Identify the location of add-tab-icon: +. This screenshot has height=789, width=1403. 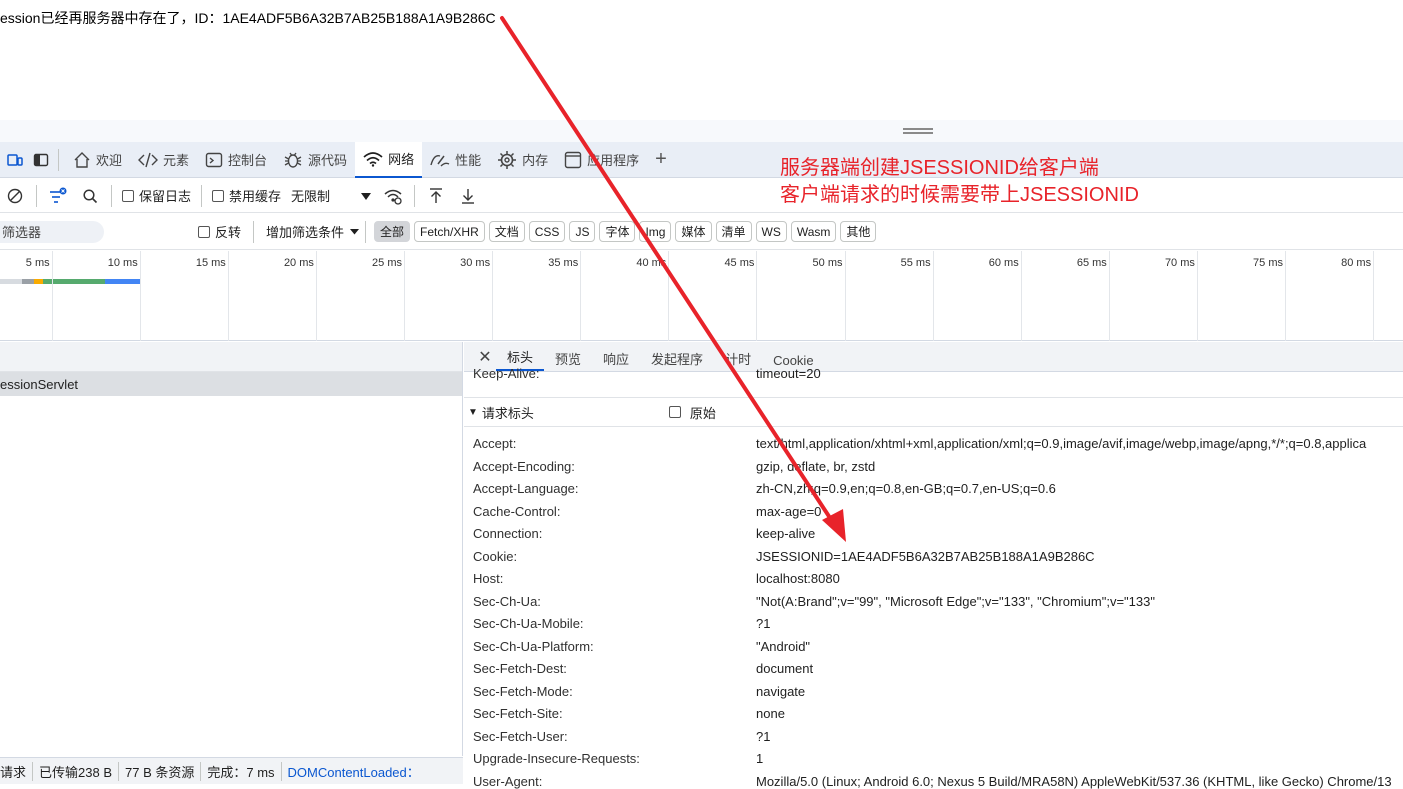
(661, 159).